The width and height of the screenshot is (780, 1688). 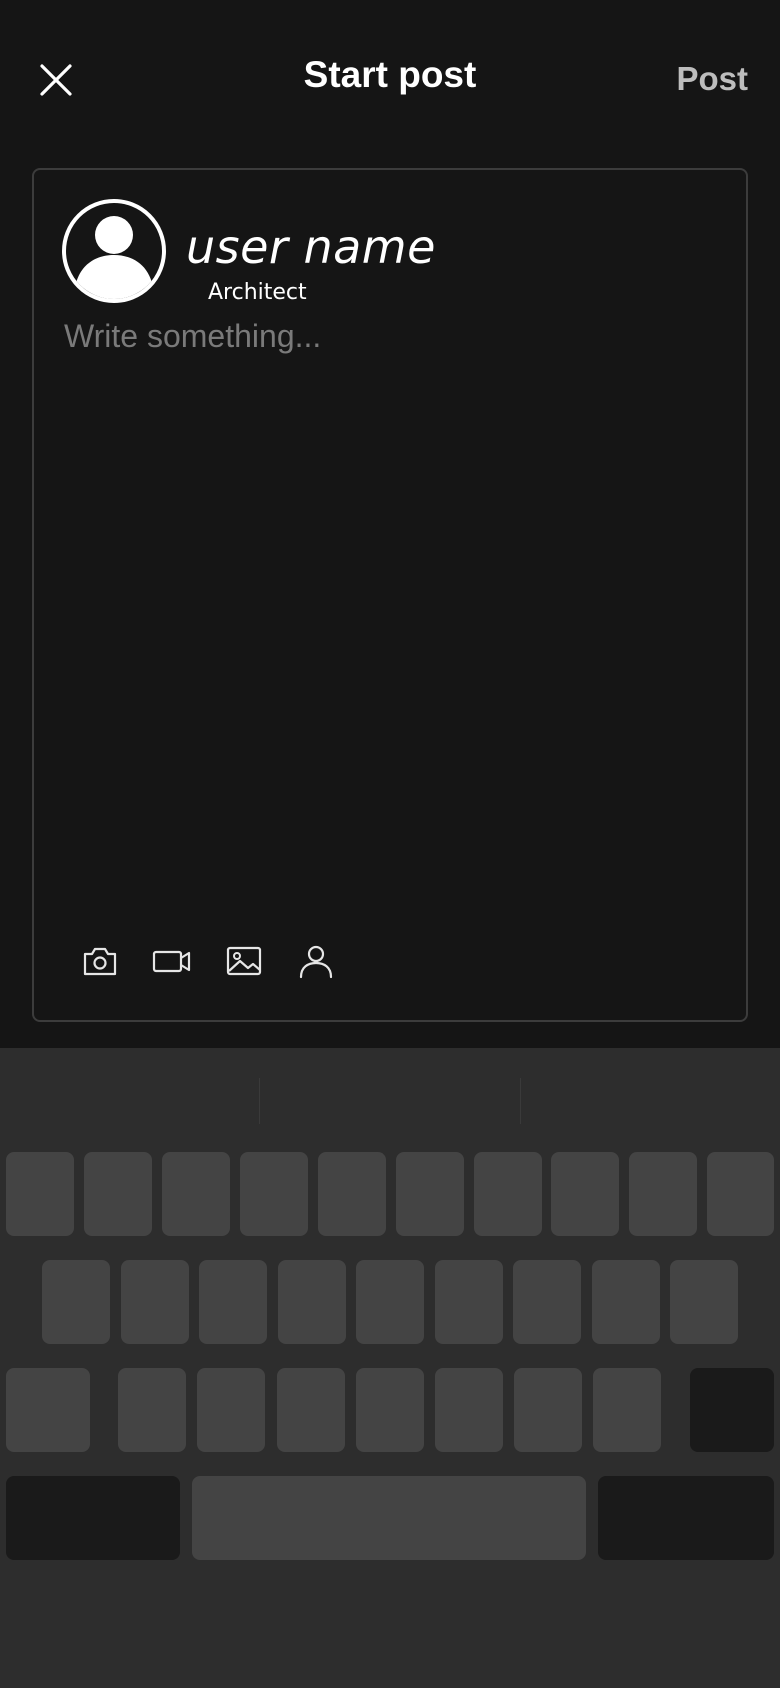 I want to click on camera-icon, so click(x=100, y=961).